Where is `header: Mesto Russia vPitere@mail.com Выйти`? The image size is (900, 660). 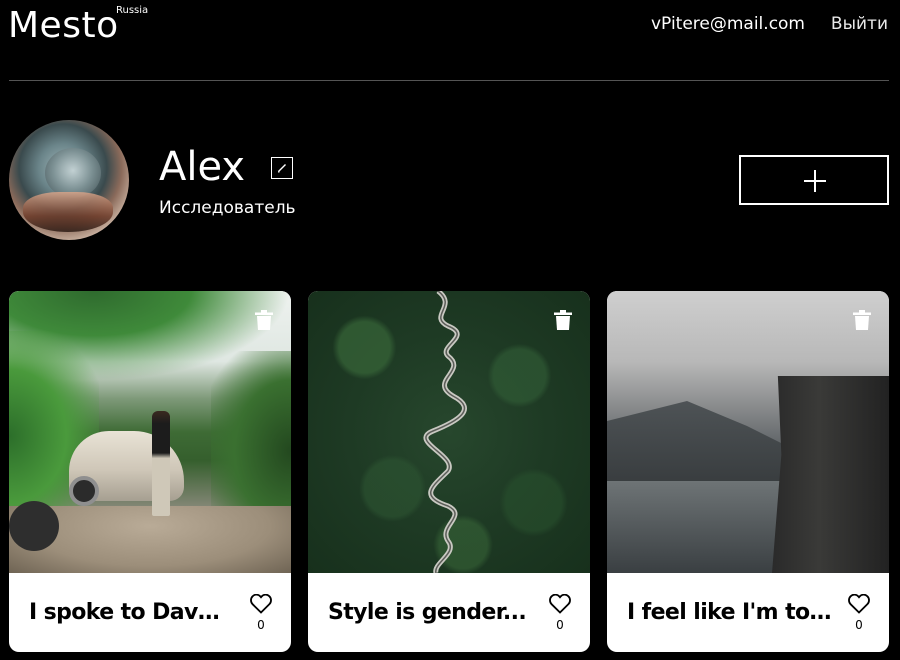
header: Mesto Russia vPitere@mail.com Выйти is located at coordinates (450, 40).